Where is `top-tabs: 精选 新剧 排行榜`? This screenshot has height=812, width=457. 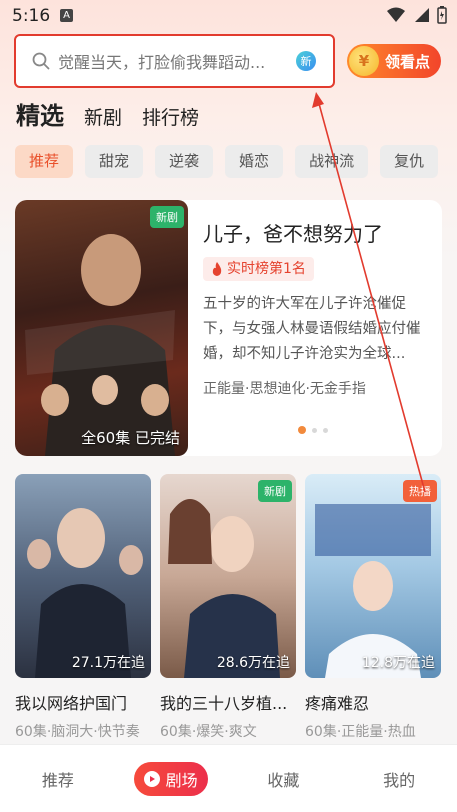 top-tabs: 精选 新剧 排行榜 is located at coordinates (107, 113).